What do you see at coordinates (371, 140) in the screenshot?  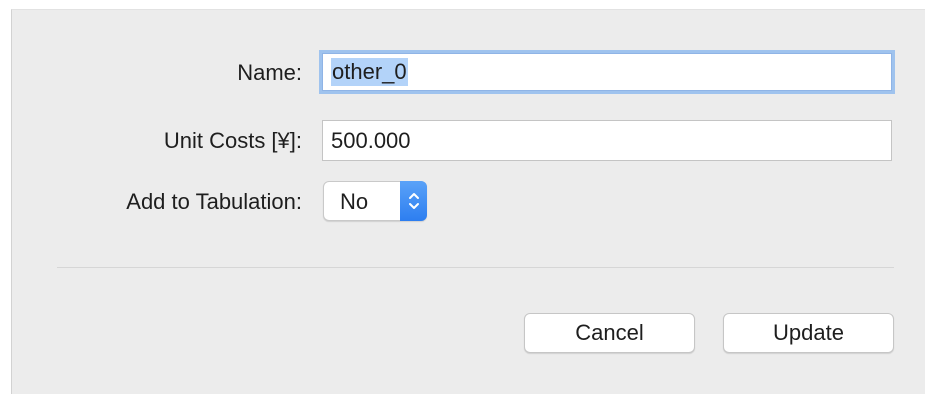 I see `unit-costs-field-value: 500.000` at bounding box center [371, 140].